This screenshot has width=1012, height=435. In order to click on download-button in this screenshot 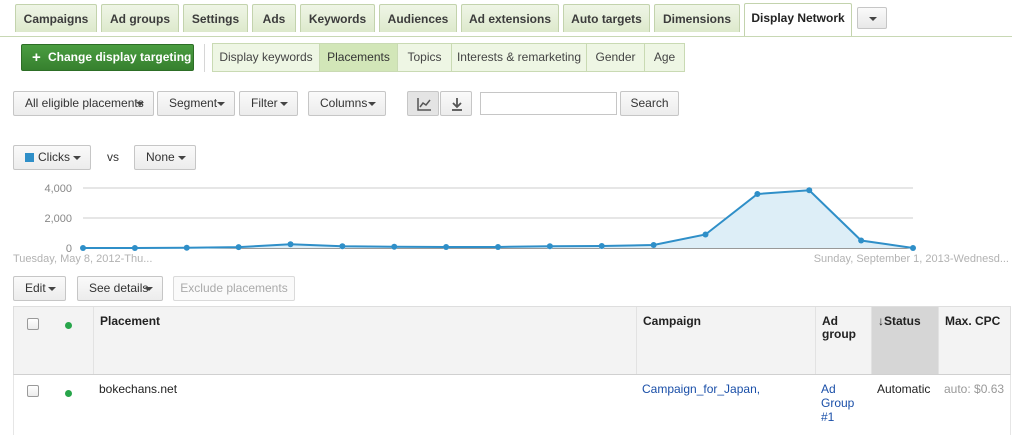, I will do `click(456, 103)`.